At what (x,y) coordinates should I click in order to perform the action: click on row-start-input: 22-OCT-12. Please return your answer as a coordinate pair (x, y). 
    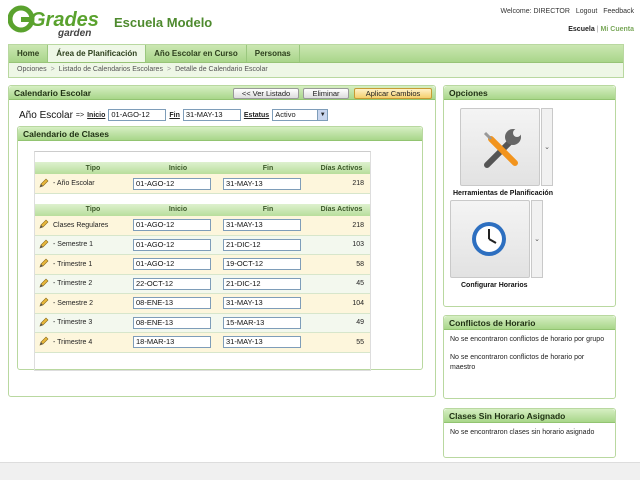
    Looking at the image, I should click on (172, 283).